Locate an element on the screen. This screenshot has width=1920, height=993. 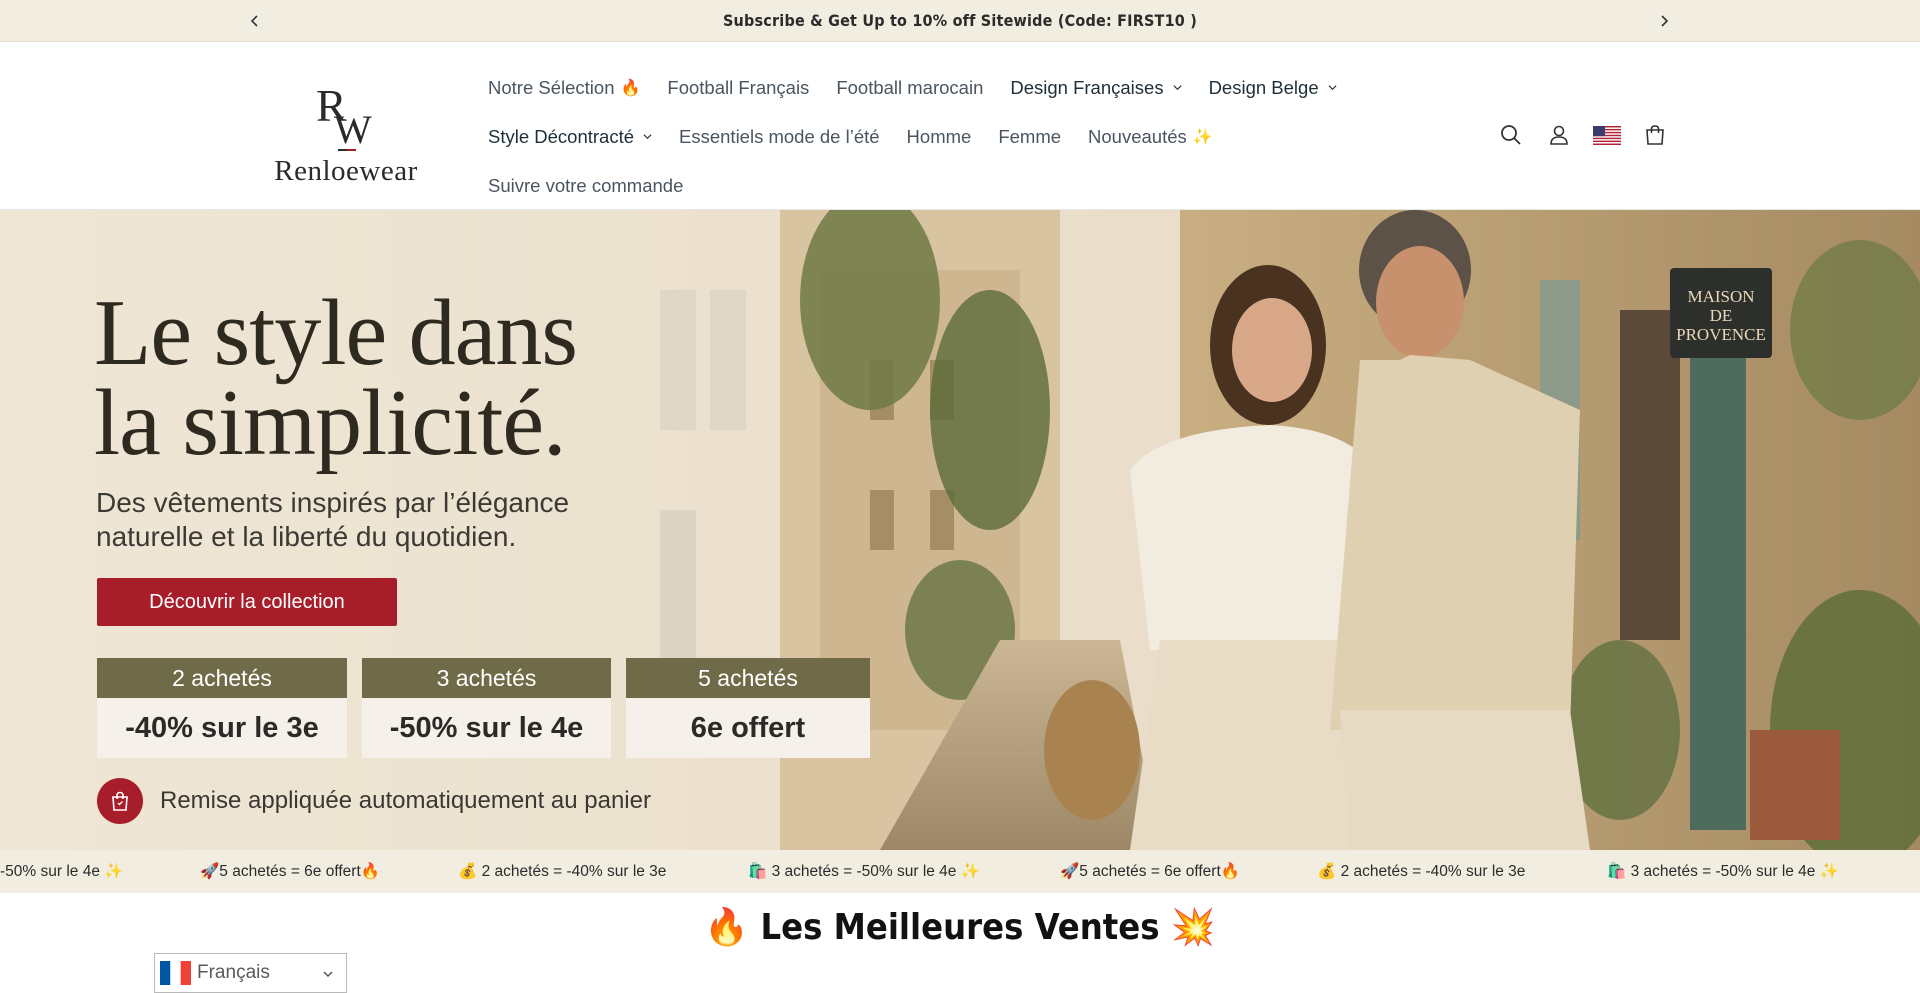
nav-item-label: Football Français is located at coordinates (738, 87).